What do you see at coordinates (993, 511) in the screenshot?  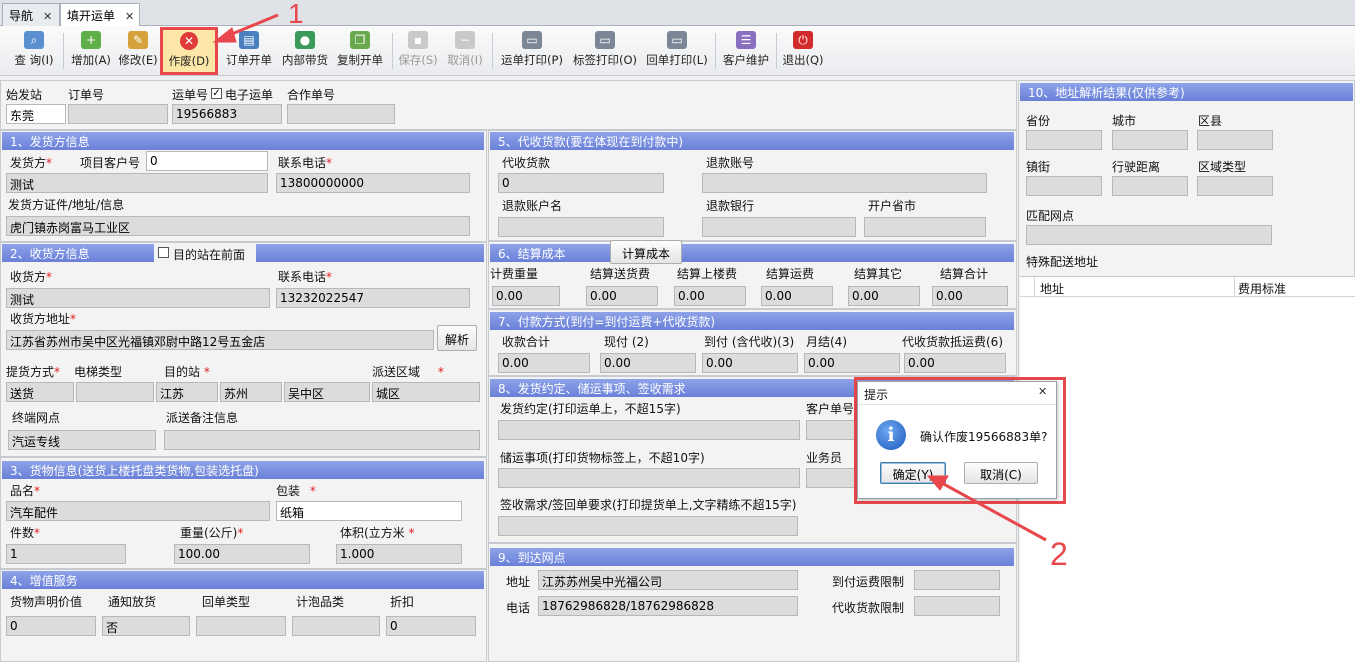 I see `arrow-2-line` at bounding box center [993, 511].